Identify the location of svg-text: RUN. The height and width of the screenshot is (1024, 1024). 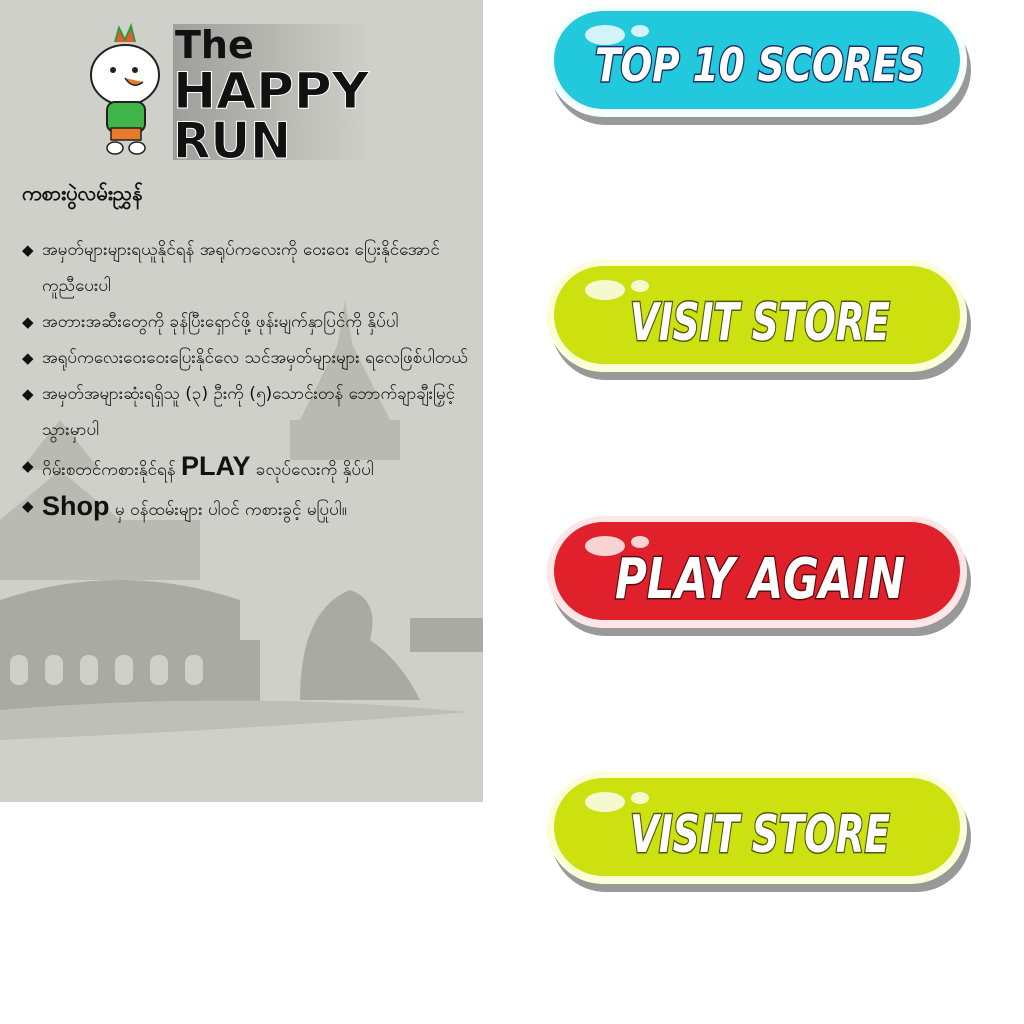
(232, 137).